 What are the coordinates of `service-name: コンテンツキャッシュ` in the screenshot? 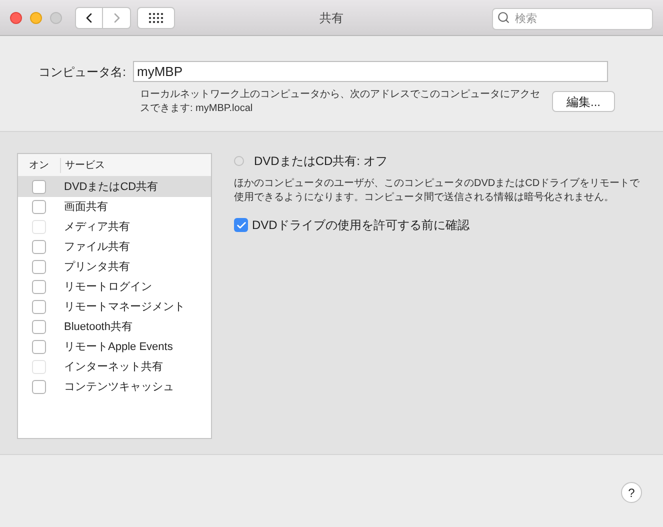 It's located at (119, 387).